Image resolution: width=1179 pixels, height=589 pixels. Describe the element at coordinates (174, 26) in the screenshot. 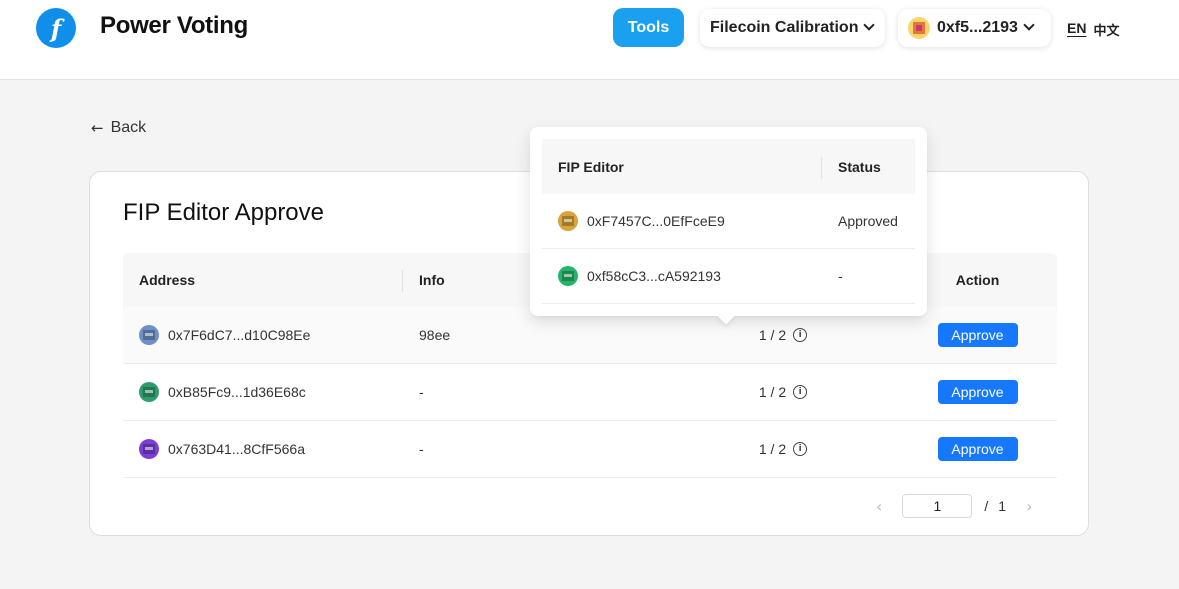

I see `app-title: Power Voting` at that location.